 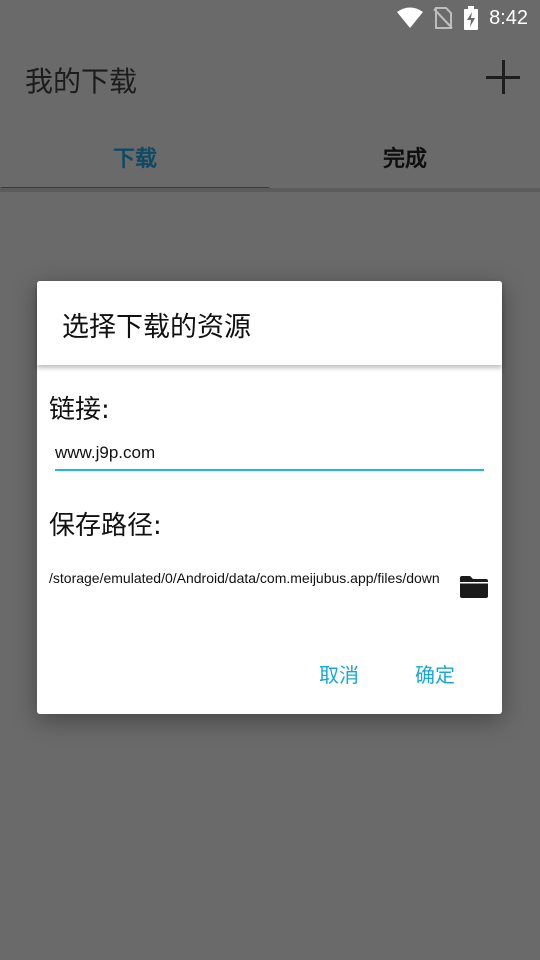 What do you see at coordinates (79, 410) in the screenshot?
I see `link-label: 链接:` at bounding box center [79, 410].